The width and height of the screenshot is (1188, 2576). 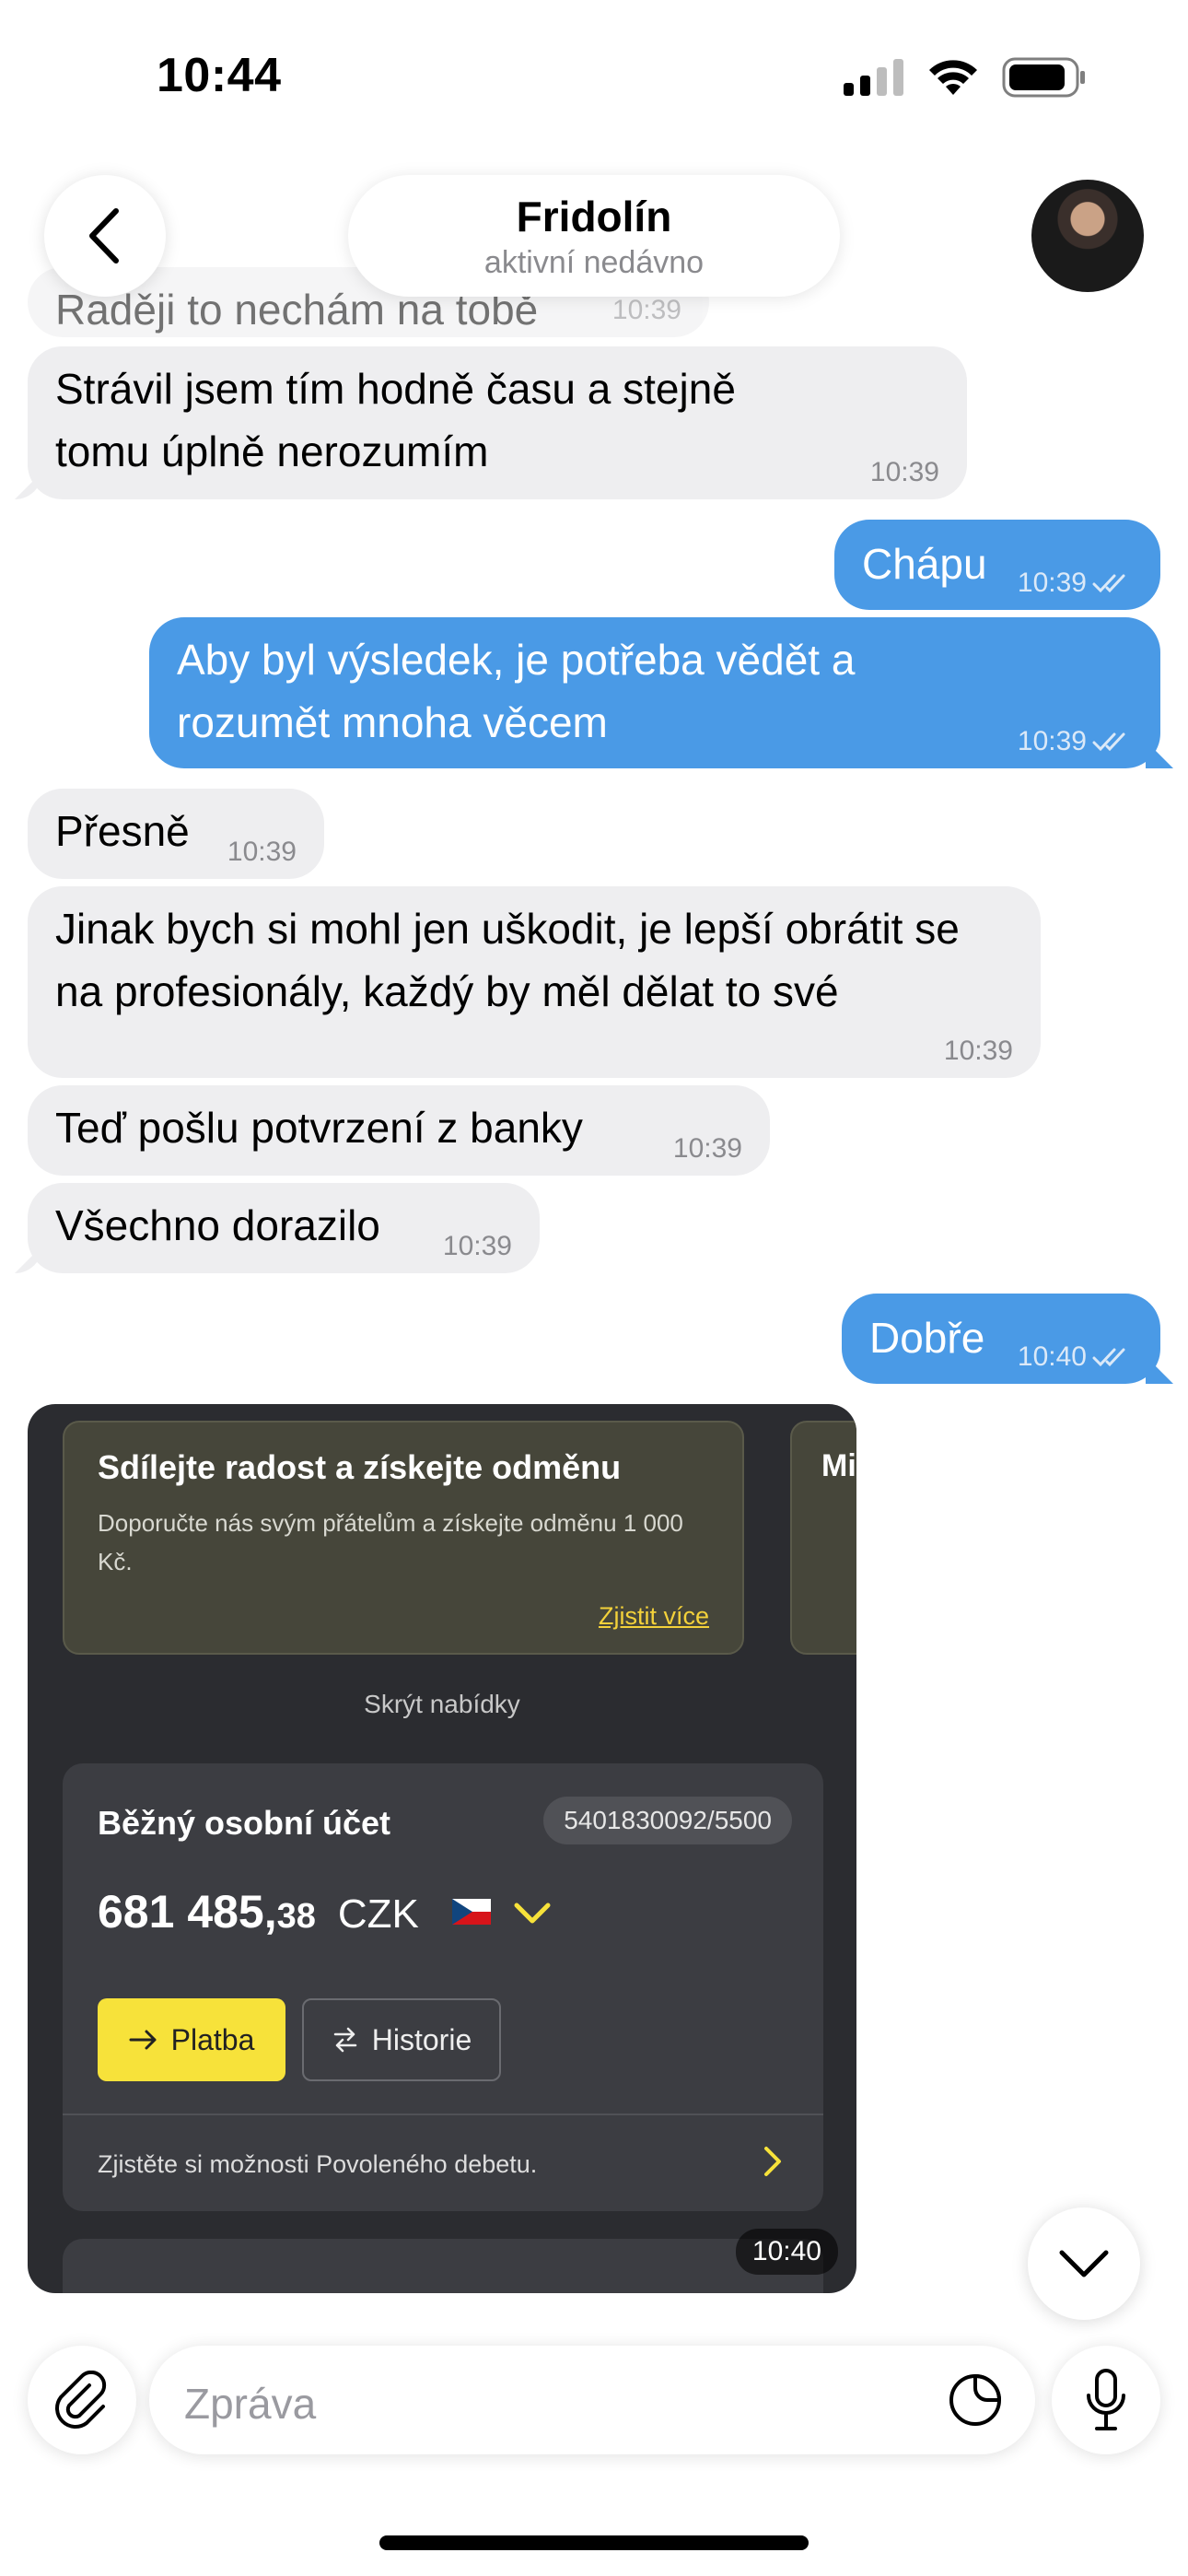 I want to click on account-balance: 681 485,38 CZK, so click(x=294, y=1912).